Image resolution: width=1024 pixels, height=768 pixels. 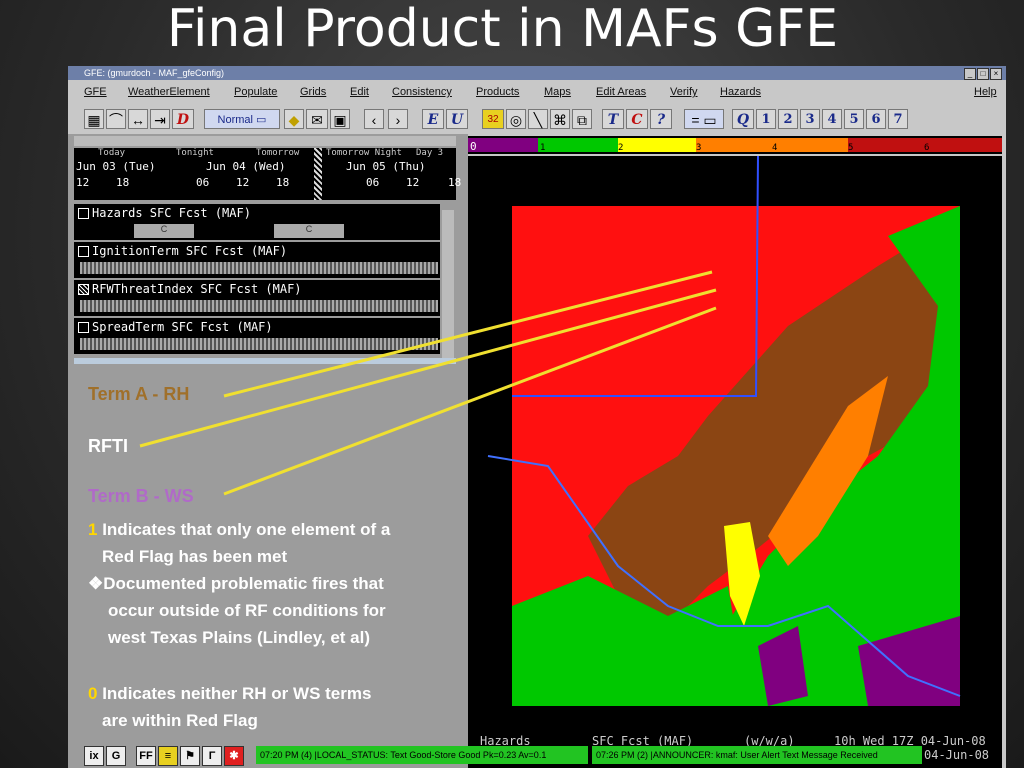 What do you see at coordinates (246, 529) in the screenshot?
I see `note-one-text: Indicates that only one element of a` at bounding box center [246, 529].